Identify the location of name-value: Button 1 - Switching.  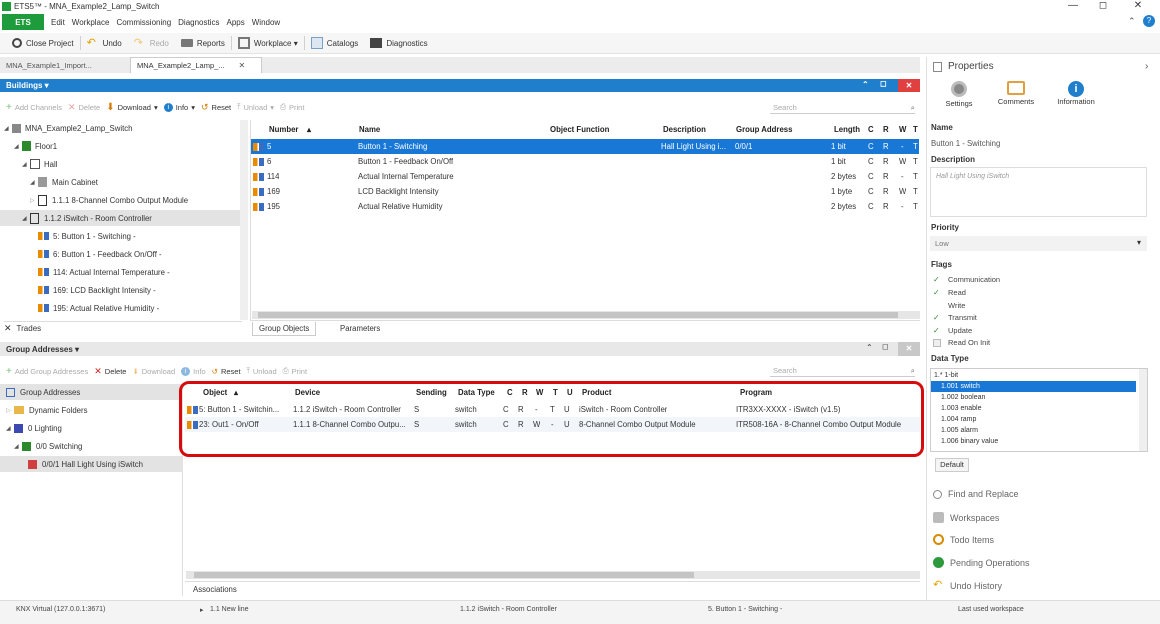
(965, 143).